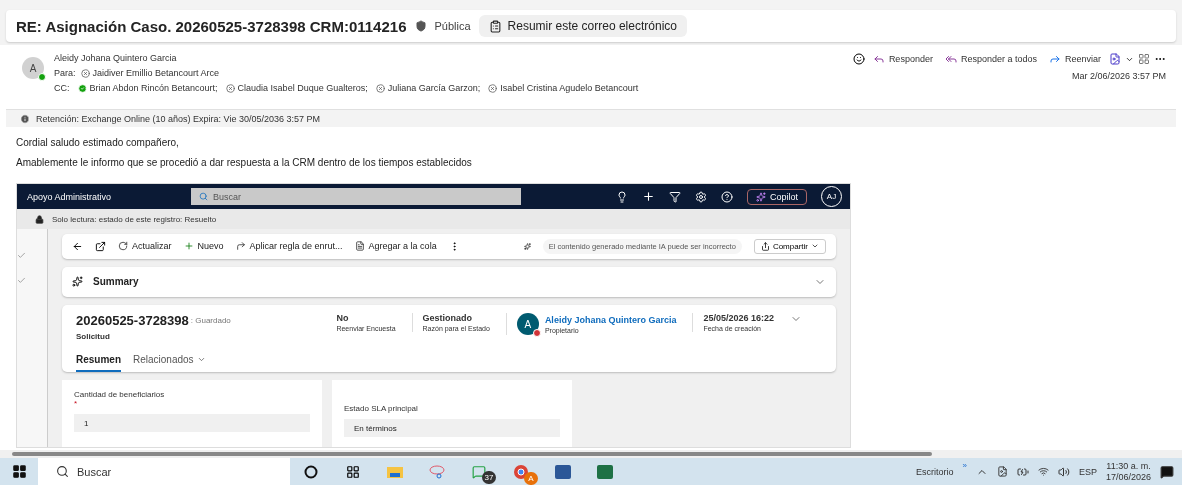 This screenshot has height=485, width=1182. Describe the element at coordinates (527, 324) in the screenshot. I see `owner-avatar: A` at that location.